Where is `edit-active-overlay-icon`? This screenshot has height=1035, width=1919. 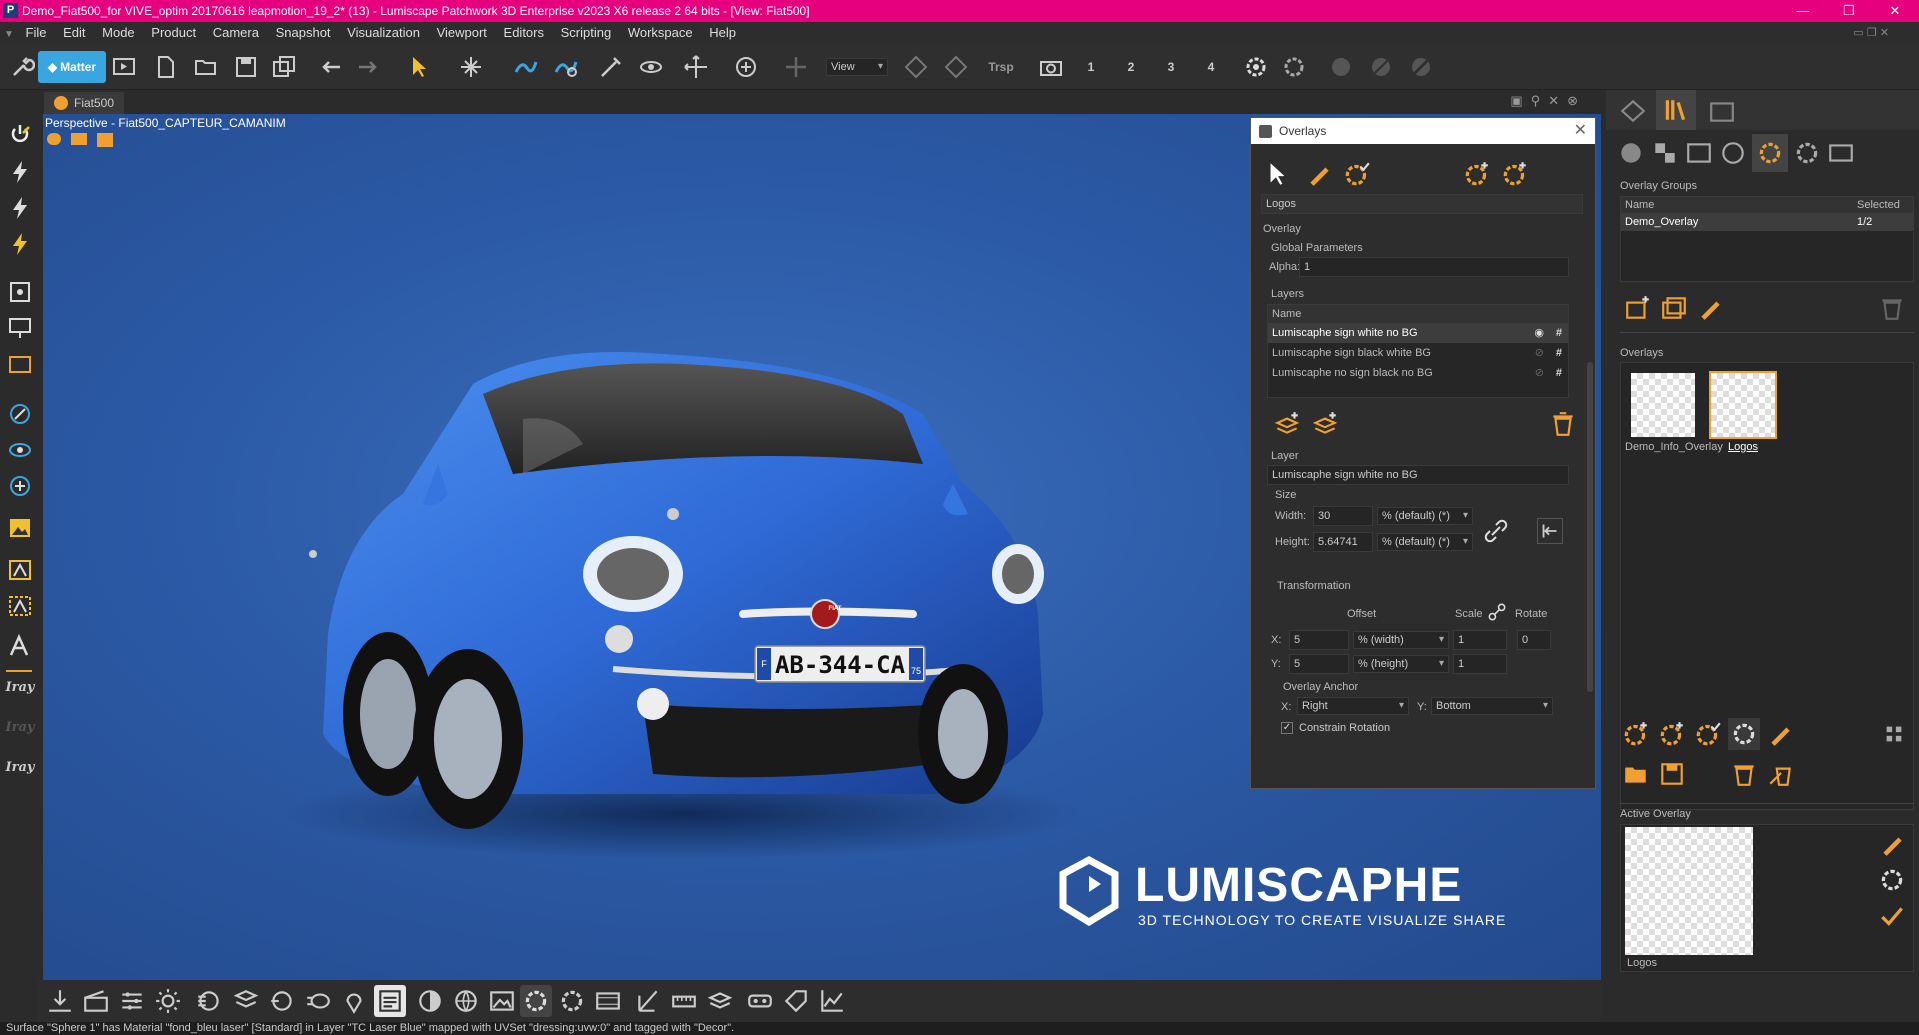
edit-active-overlay-icon is located at coordinates (1892, 844).